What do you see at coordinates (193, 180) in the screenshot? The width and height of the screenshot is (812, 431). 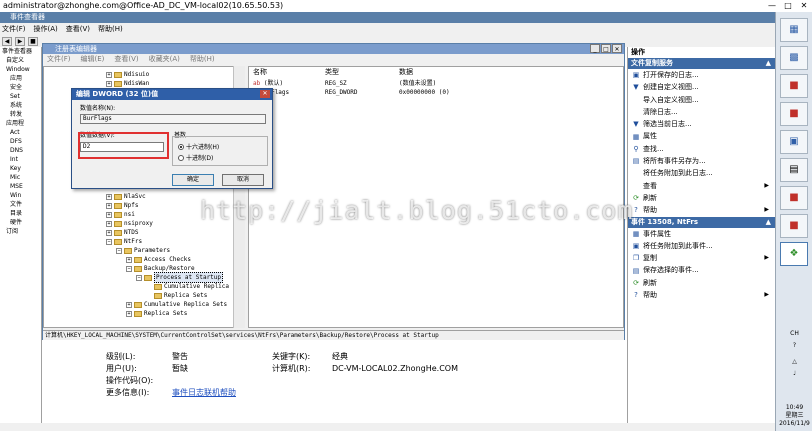 I see `ok-button: 确定` at bounding box center [193, 180].